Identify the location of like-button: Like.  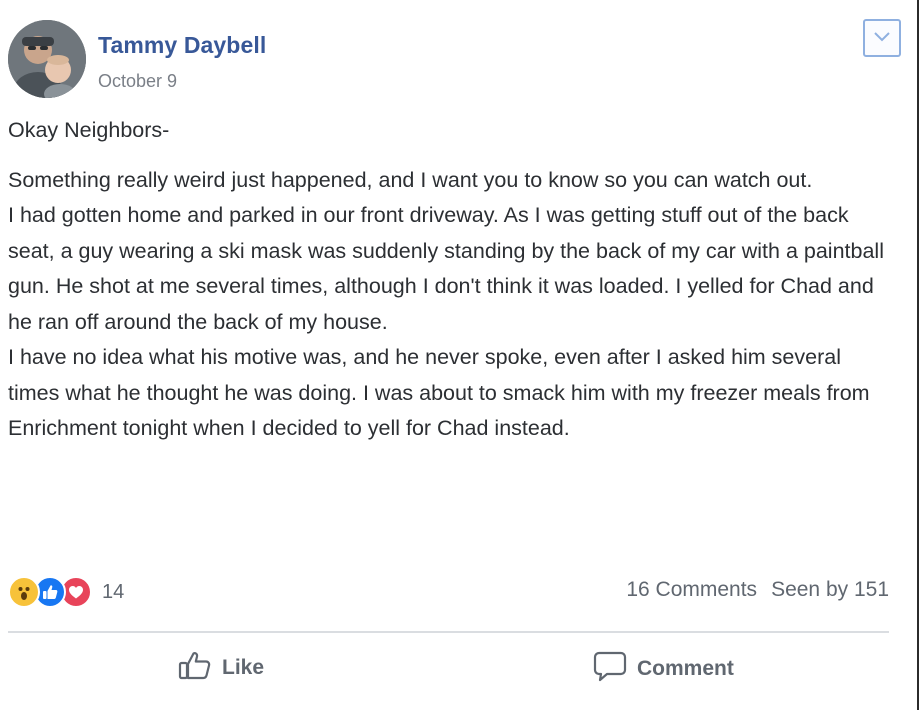
(221, 668).